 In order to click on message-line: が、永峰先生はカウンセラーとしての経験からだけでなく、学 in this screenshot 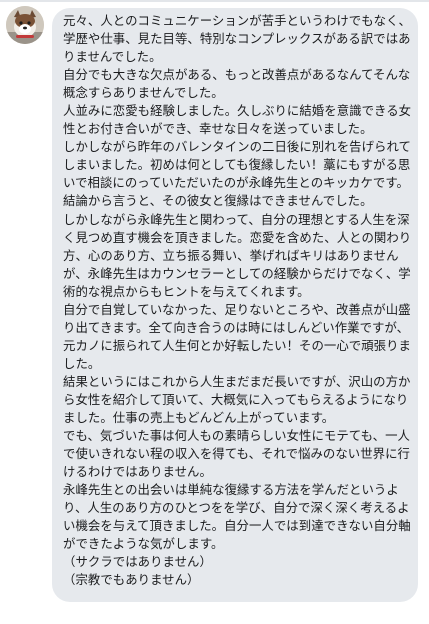, I will do `click(237, 273)`.